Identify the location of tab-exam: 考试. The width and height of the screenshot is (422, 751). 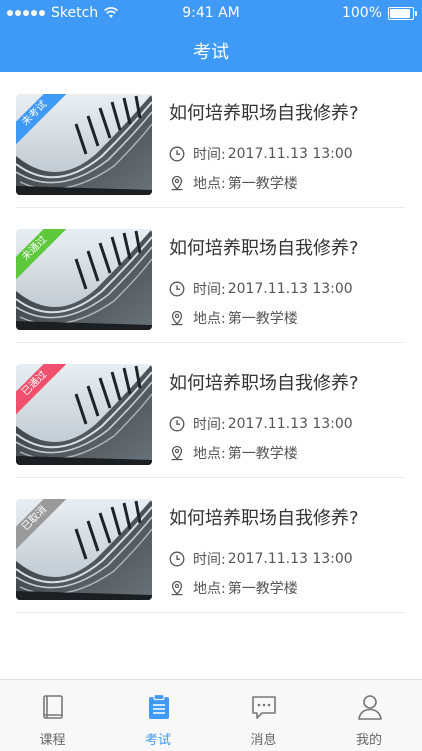
(158, 715).